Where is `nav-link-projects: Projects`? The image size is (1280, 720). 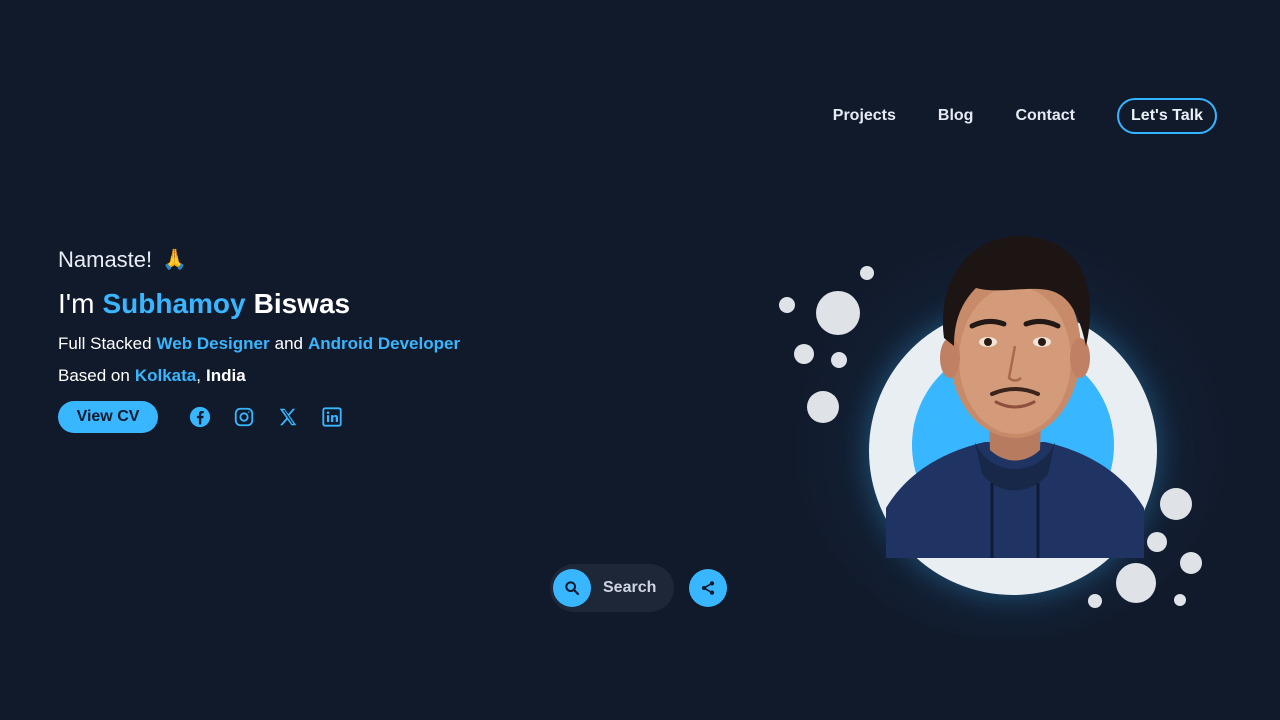 nav-link-projects: Projects is located at coordinates (864, 116).